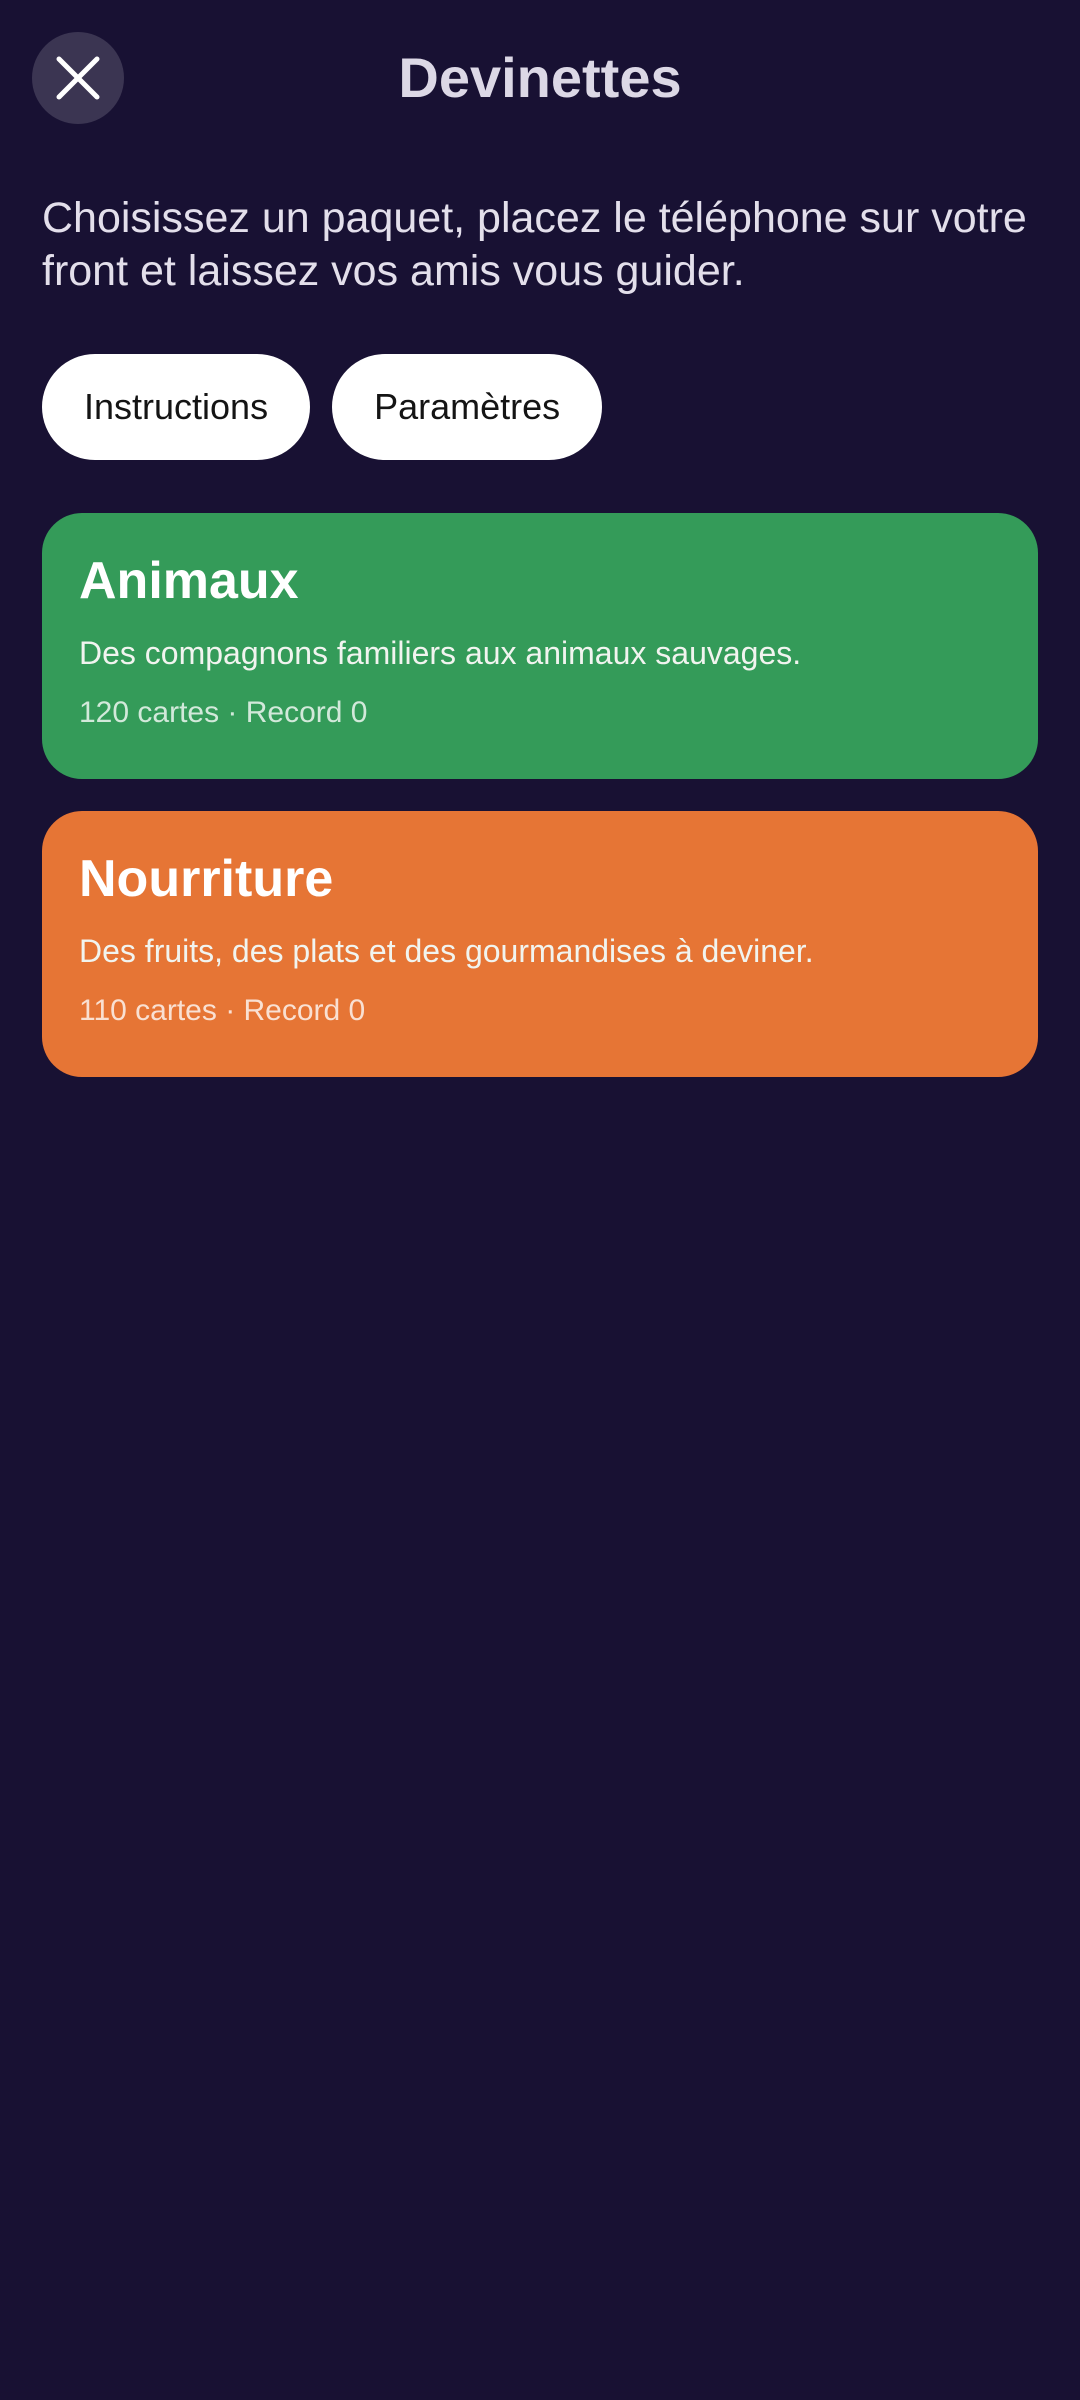 The width and height of the screenshot is (1080, 2400). What do you see at coordinates (206, 879) in the screenshot?
I see `deck-title: Nourriture` at bounding box center [206, 879].